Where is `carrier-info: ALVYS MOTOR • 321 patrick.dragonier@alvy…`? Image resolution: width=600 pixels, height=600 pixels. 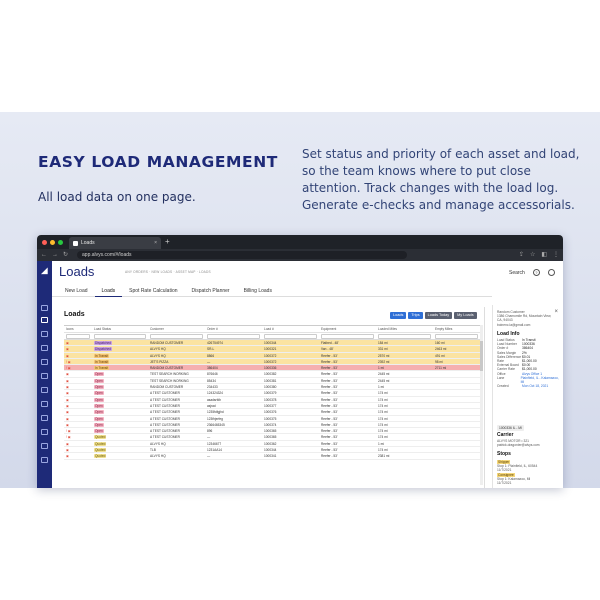
carrier-info: ALVYS MOTOR • 321 patrick.dragonier@alvy… is located at coordinates (518, 443).